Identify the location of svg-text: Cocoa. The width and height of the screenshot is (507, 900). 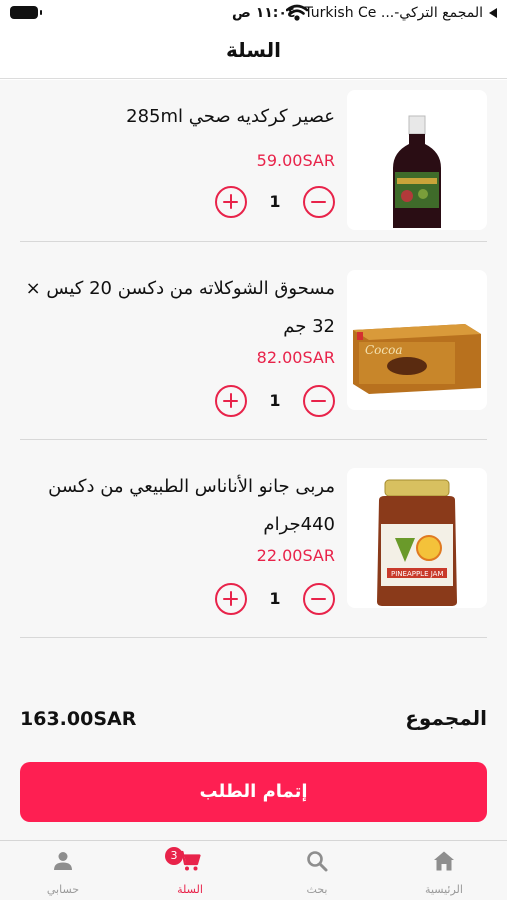
(384, 350).